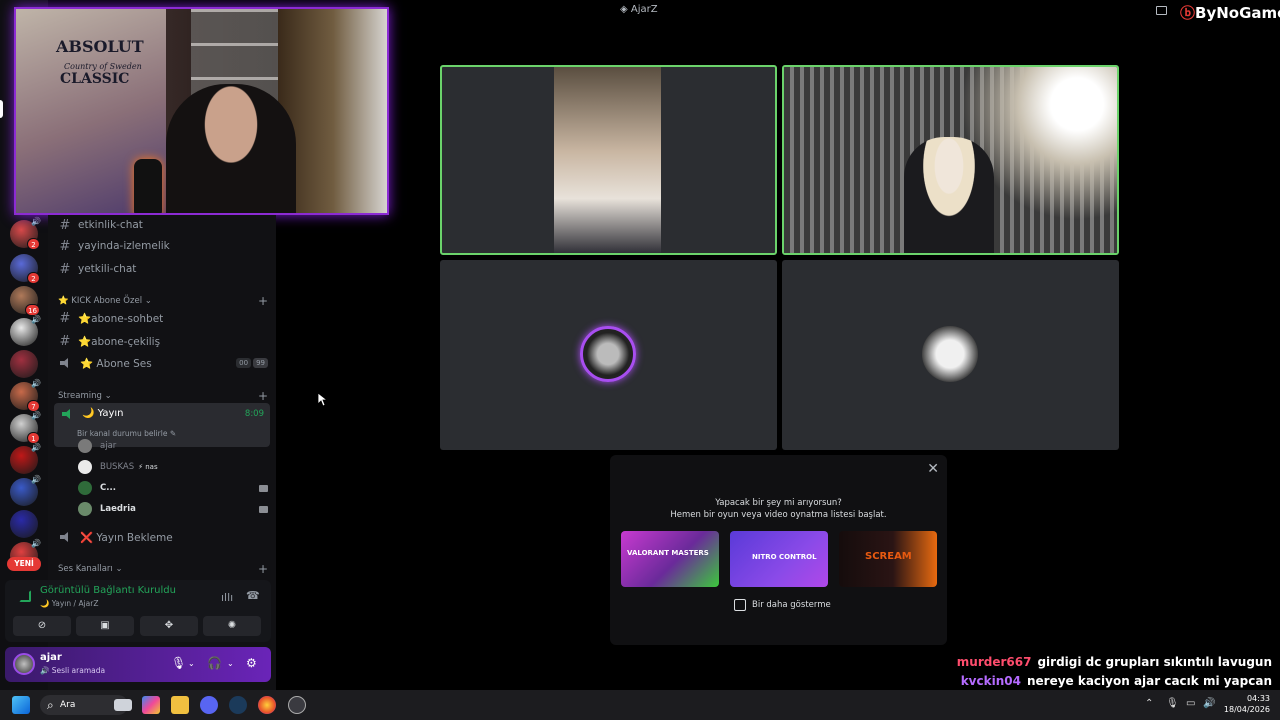 The image size is (1280, 720). Describe the element at coordinates (1190, 703) in the screenshot. I see `network-icon: ▭` at that location.